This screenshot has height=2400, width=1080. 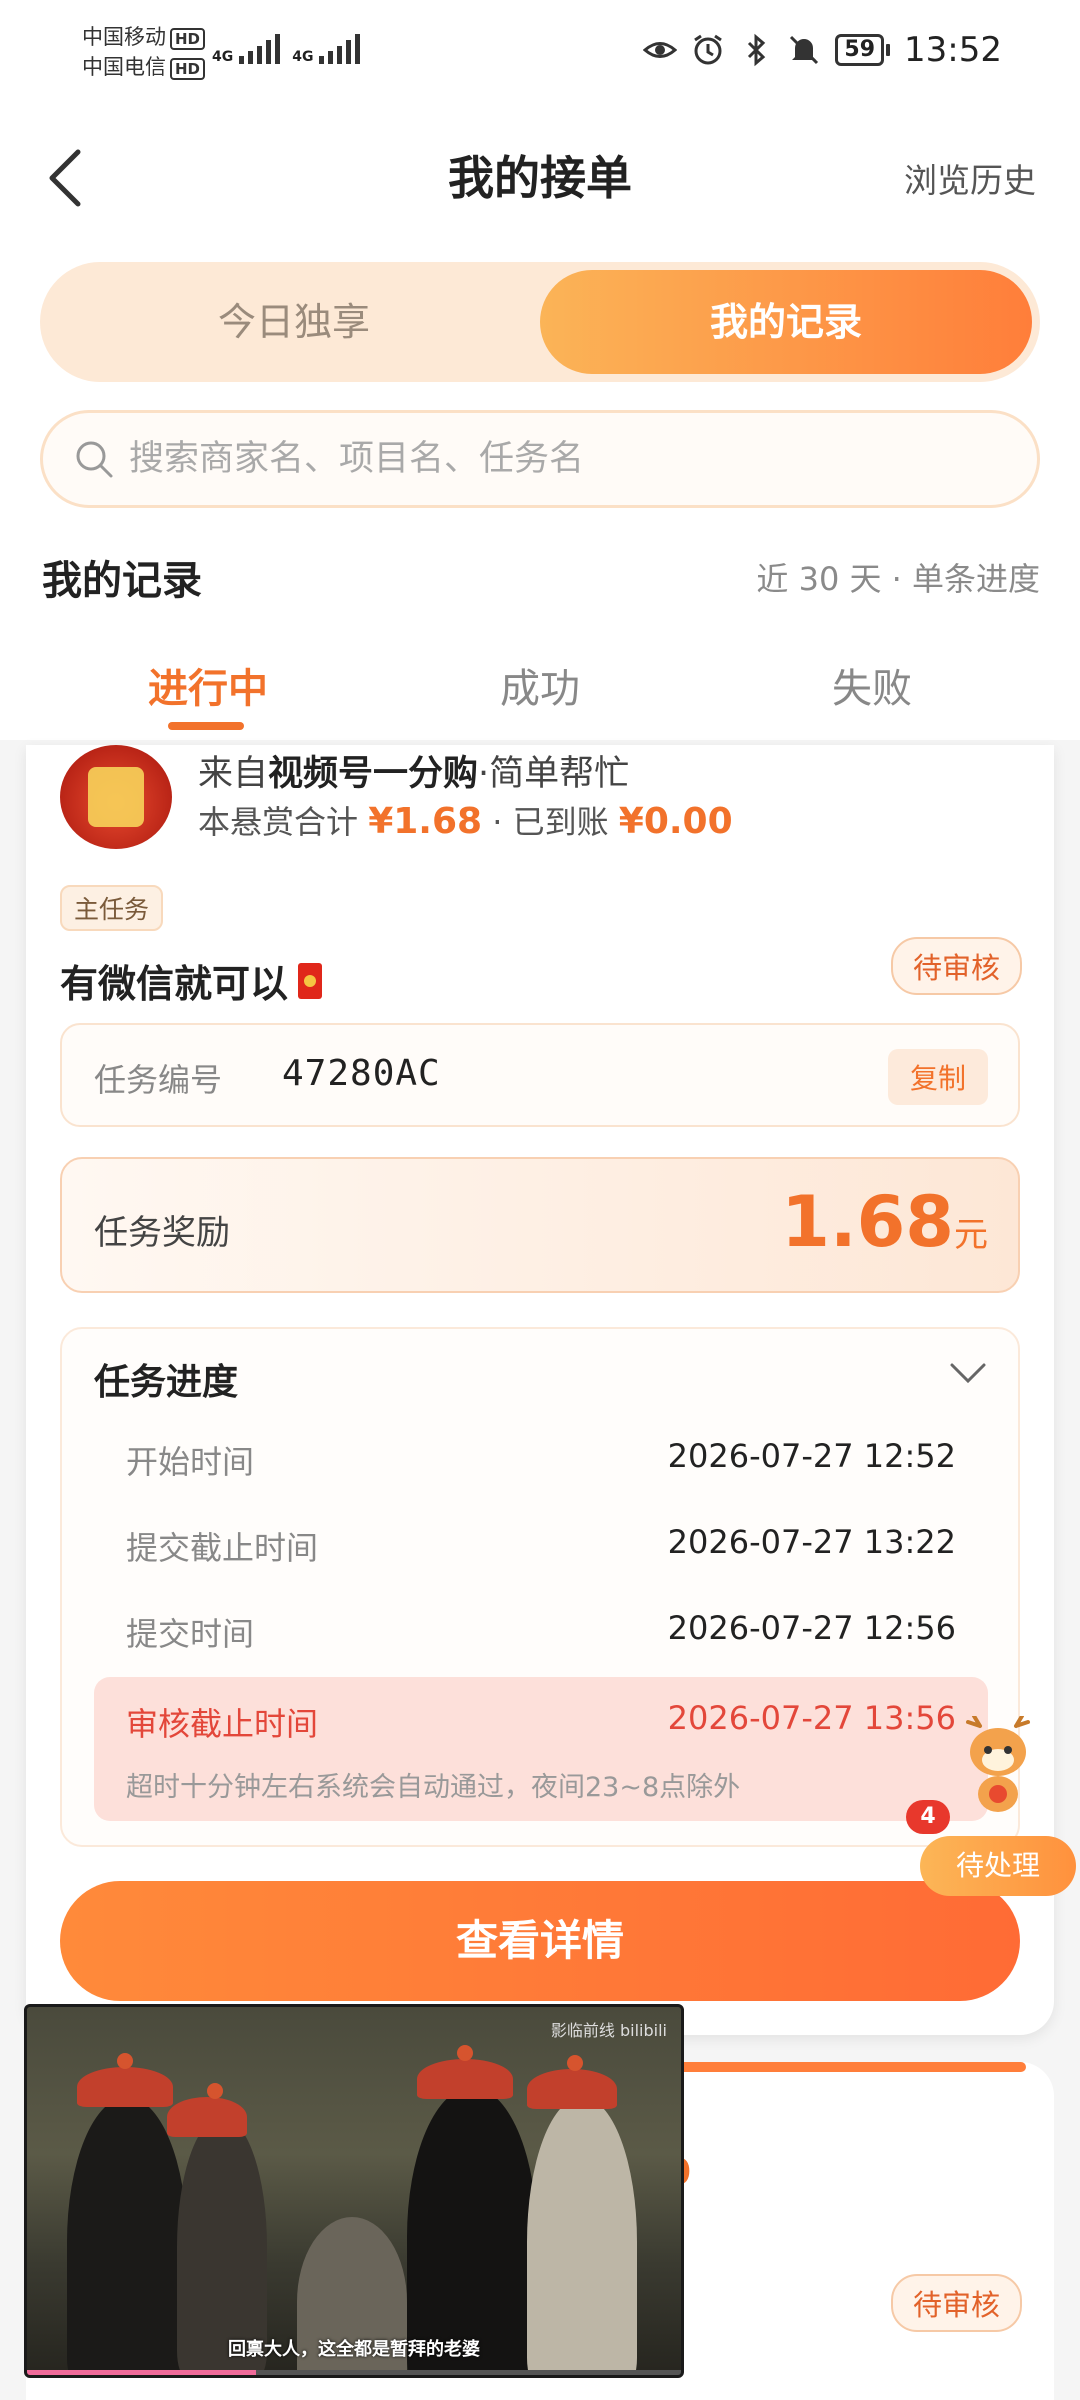 I want to click on carrier-2: 中国电信, so click(x=124, y=67).